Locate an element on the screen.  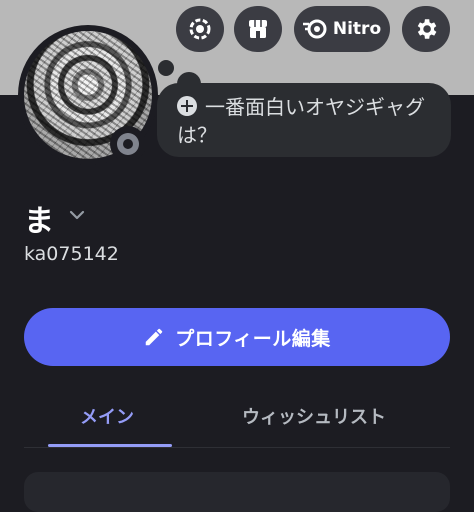
custom-status-bubble: 一番面白いオヤジギャグは？ is located at coordinates (304, 120).